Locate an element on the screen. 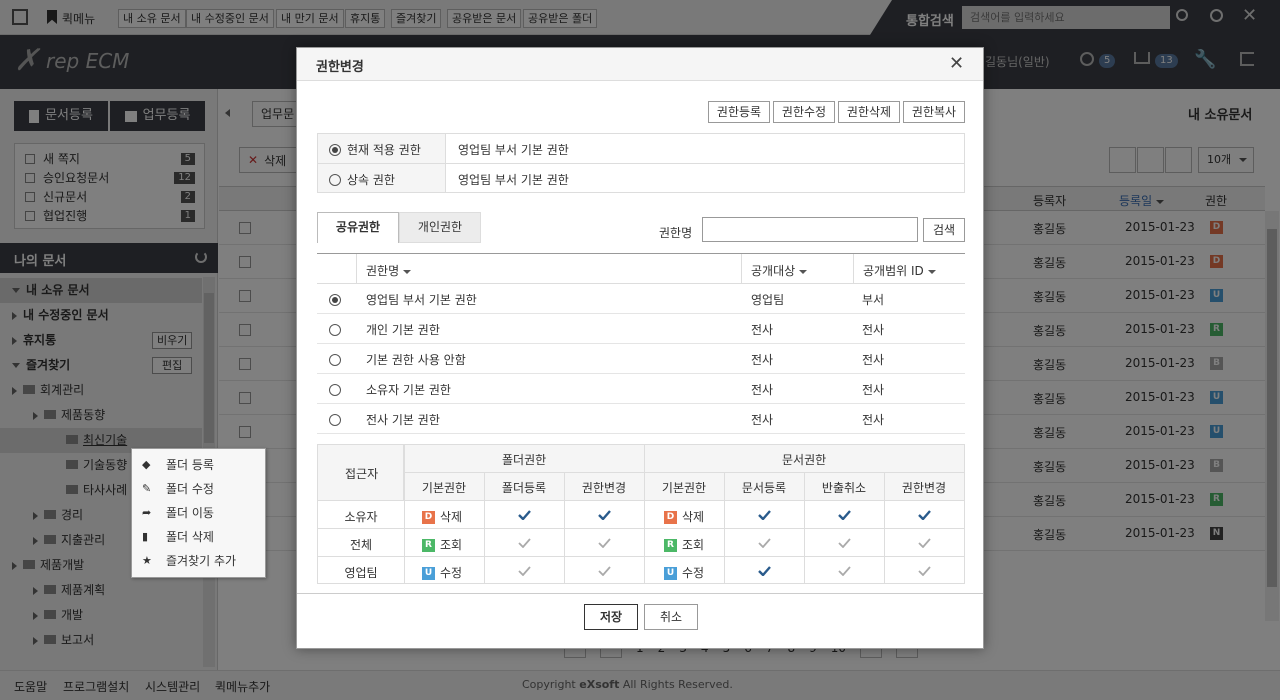  tab-label: 공유권한 is located at coordinates (358, 227).